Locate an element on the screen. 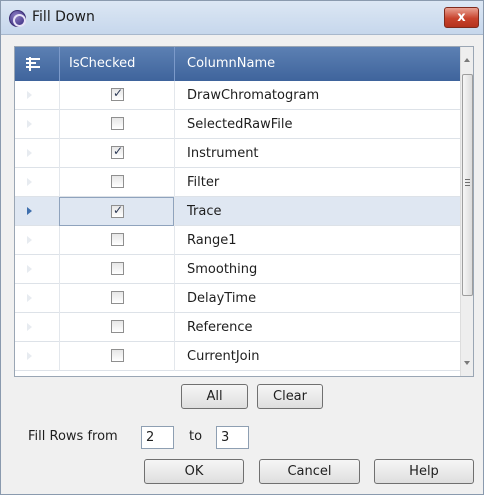 The image size is (484, 495). columnname-cell: SelectedRawFile is located at coordinates (317, 124).